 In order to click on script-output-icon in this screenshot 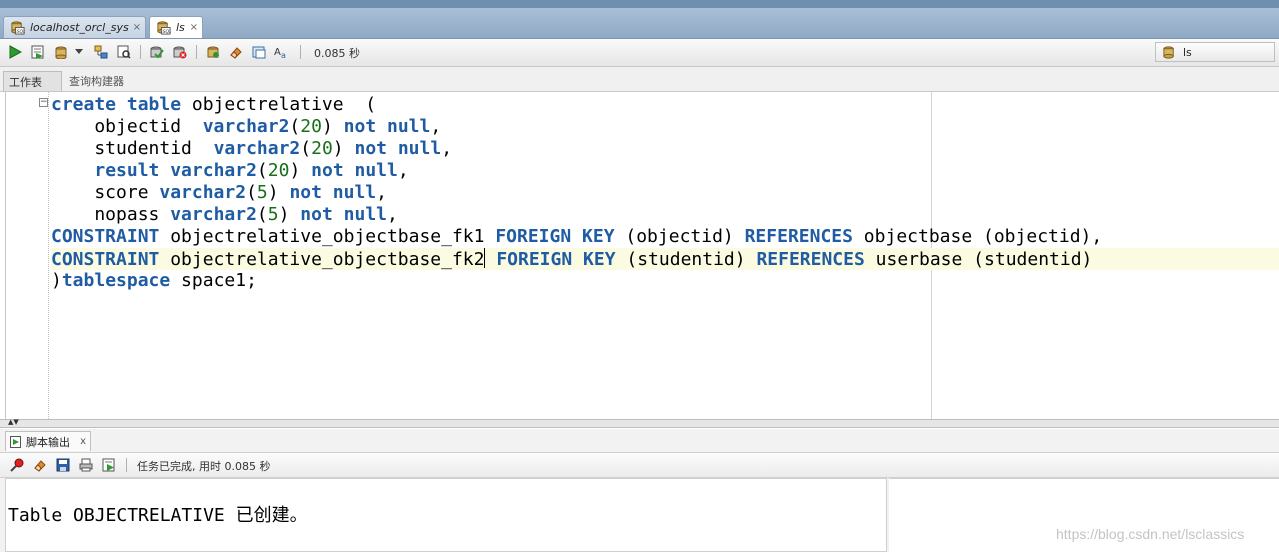, I will do `click(15, 441)`.